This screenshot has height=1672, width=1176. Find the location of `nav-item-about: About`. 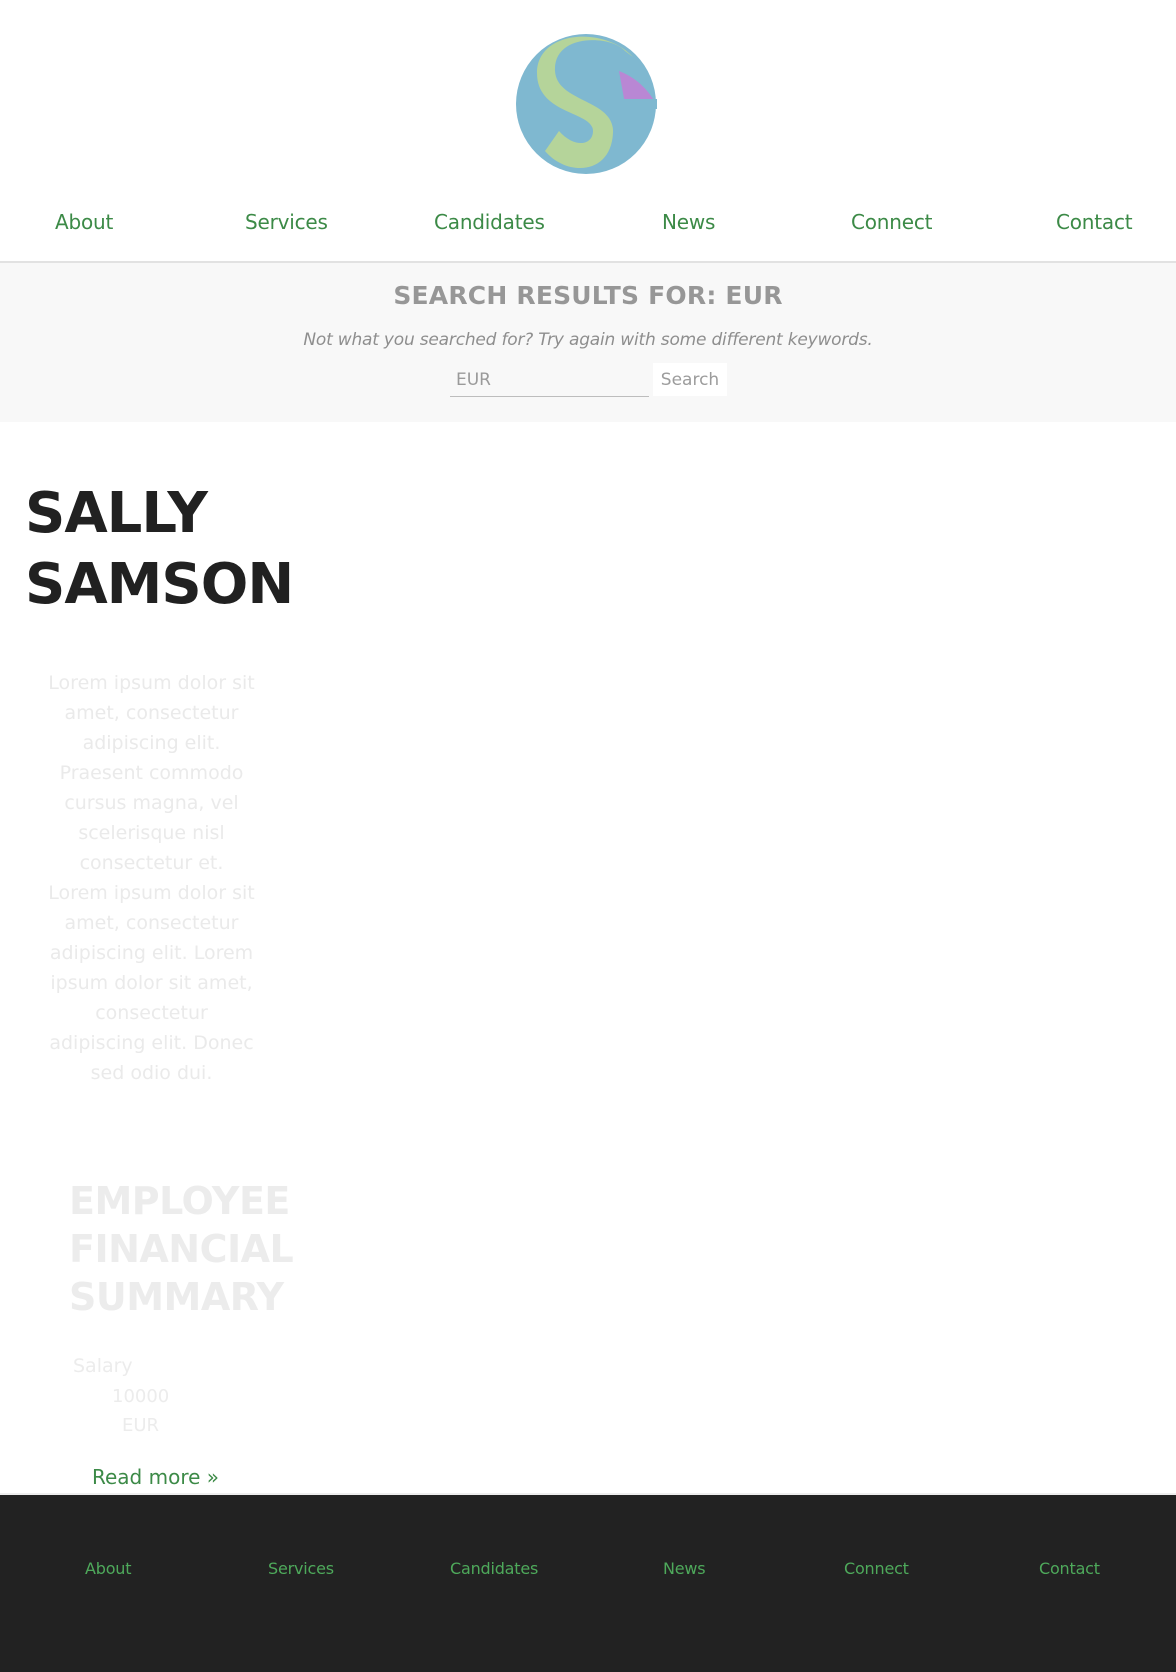

nav-item-about: About is located at coordinates (84, 222).